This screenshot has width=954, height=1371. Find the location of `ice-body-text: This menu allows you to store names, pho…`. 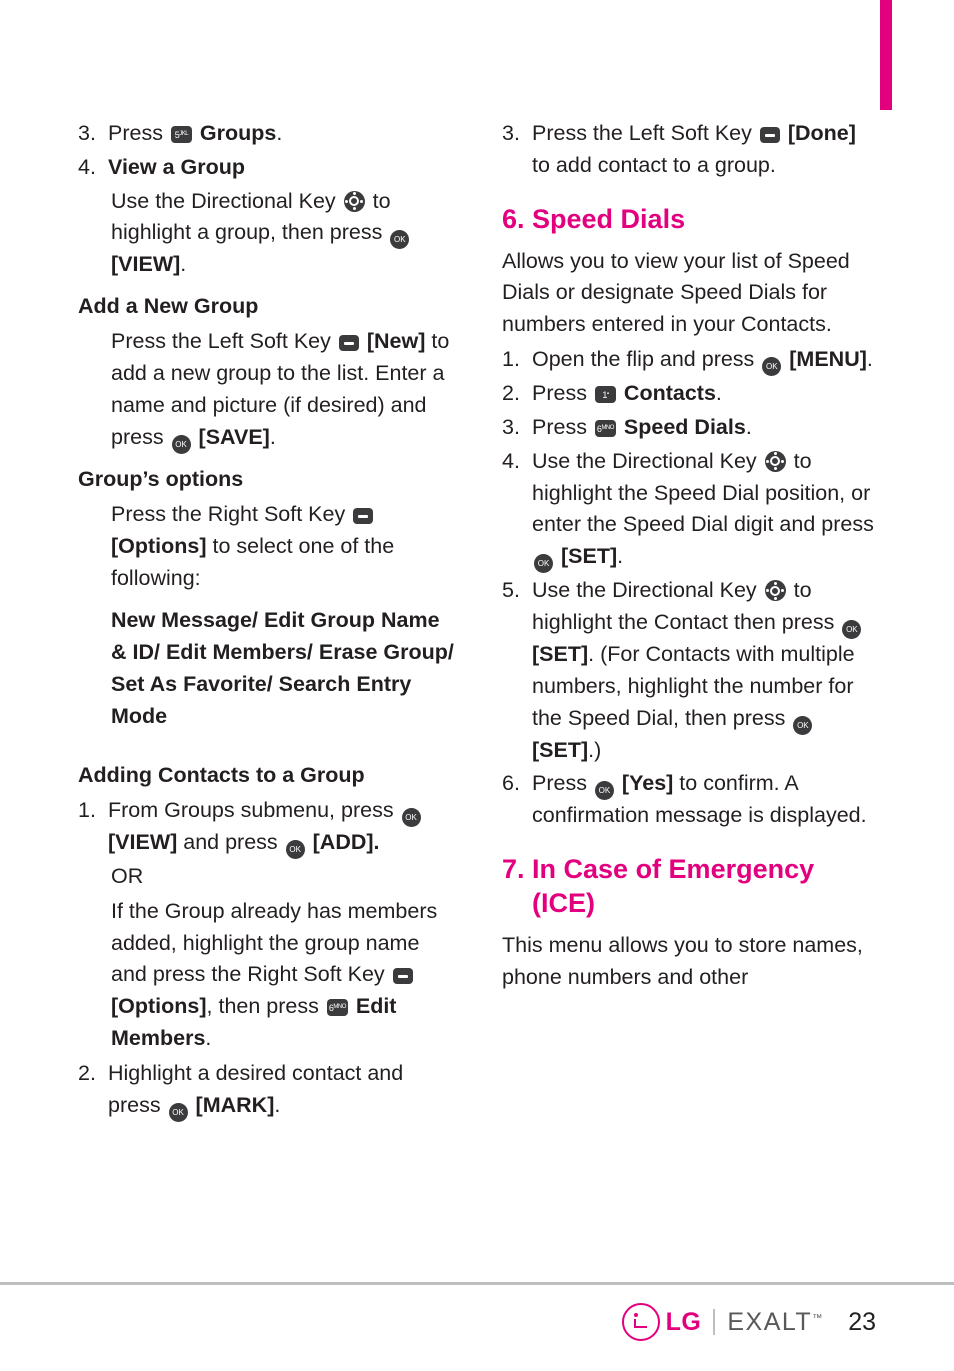

ice-body-text: This menu allows you to store names, pho… is located at coordinates (682, 961).